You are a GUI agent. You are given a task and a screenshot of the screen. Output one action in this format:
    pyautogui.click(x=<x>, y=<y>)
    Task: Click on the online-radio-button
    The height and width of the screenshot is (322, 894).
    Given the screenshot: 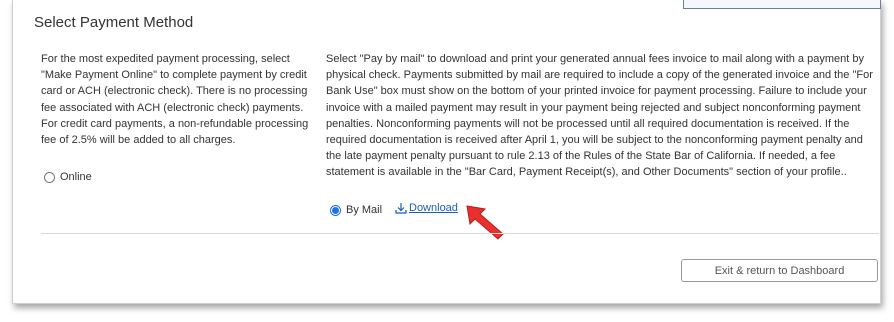 What is the action you would take?
    pyautogui.click(x=49, y=177)
    